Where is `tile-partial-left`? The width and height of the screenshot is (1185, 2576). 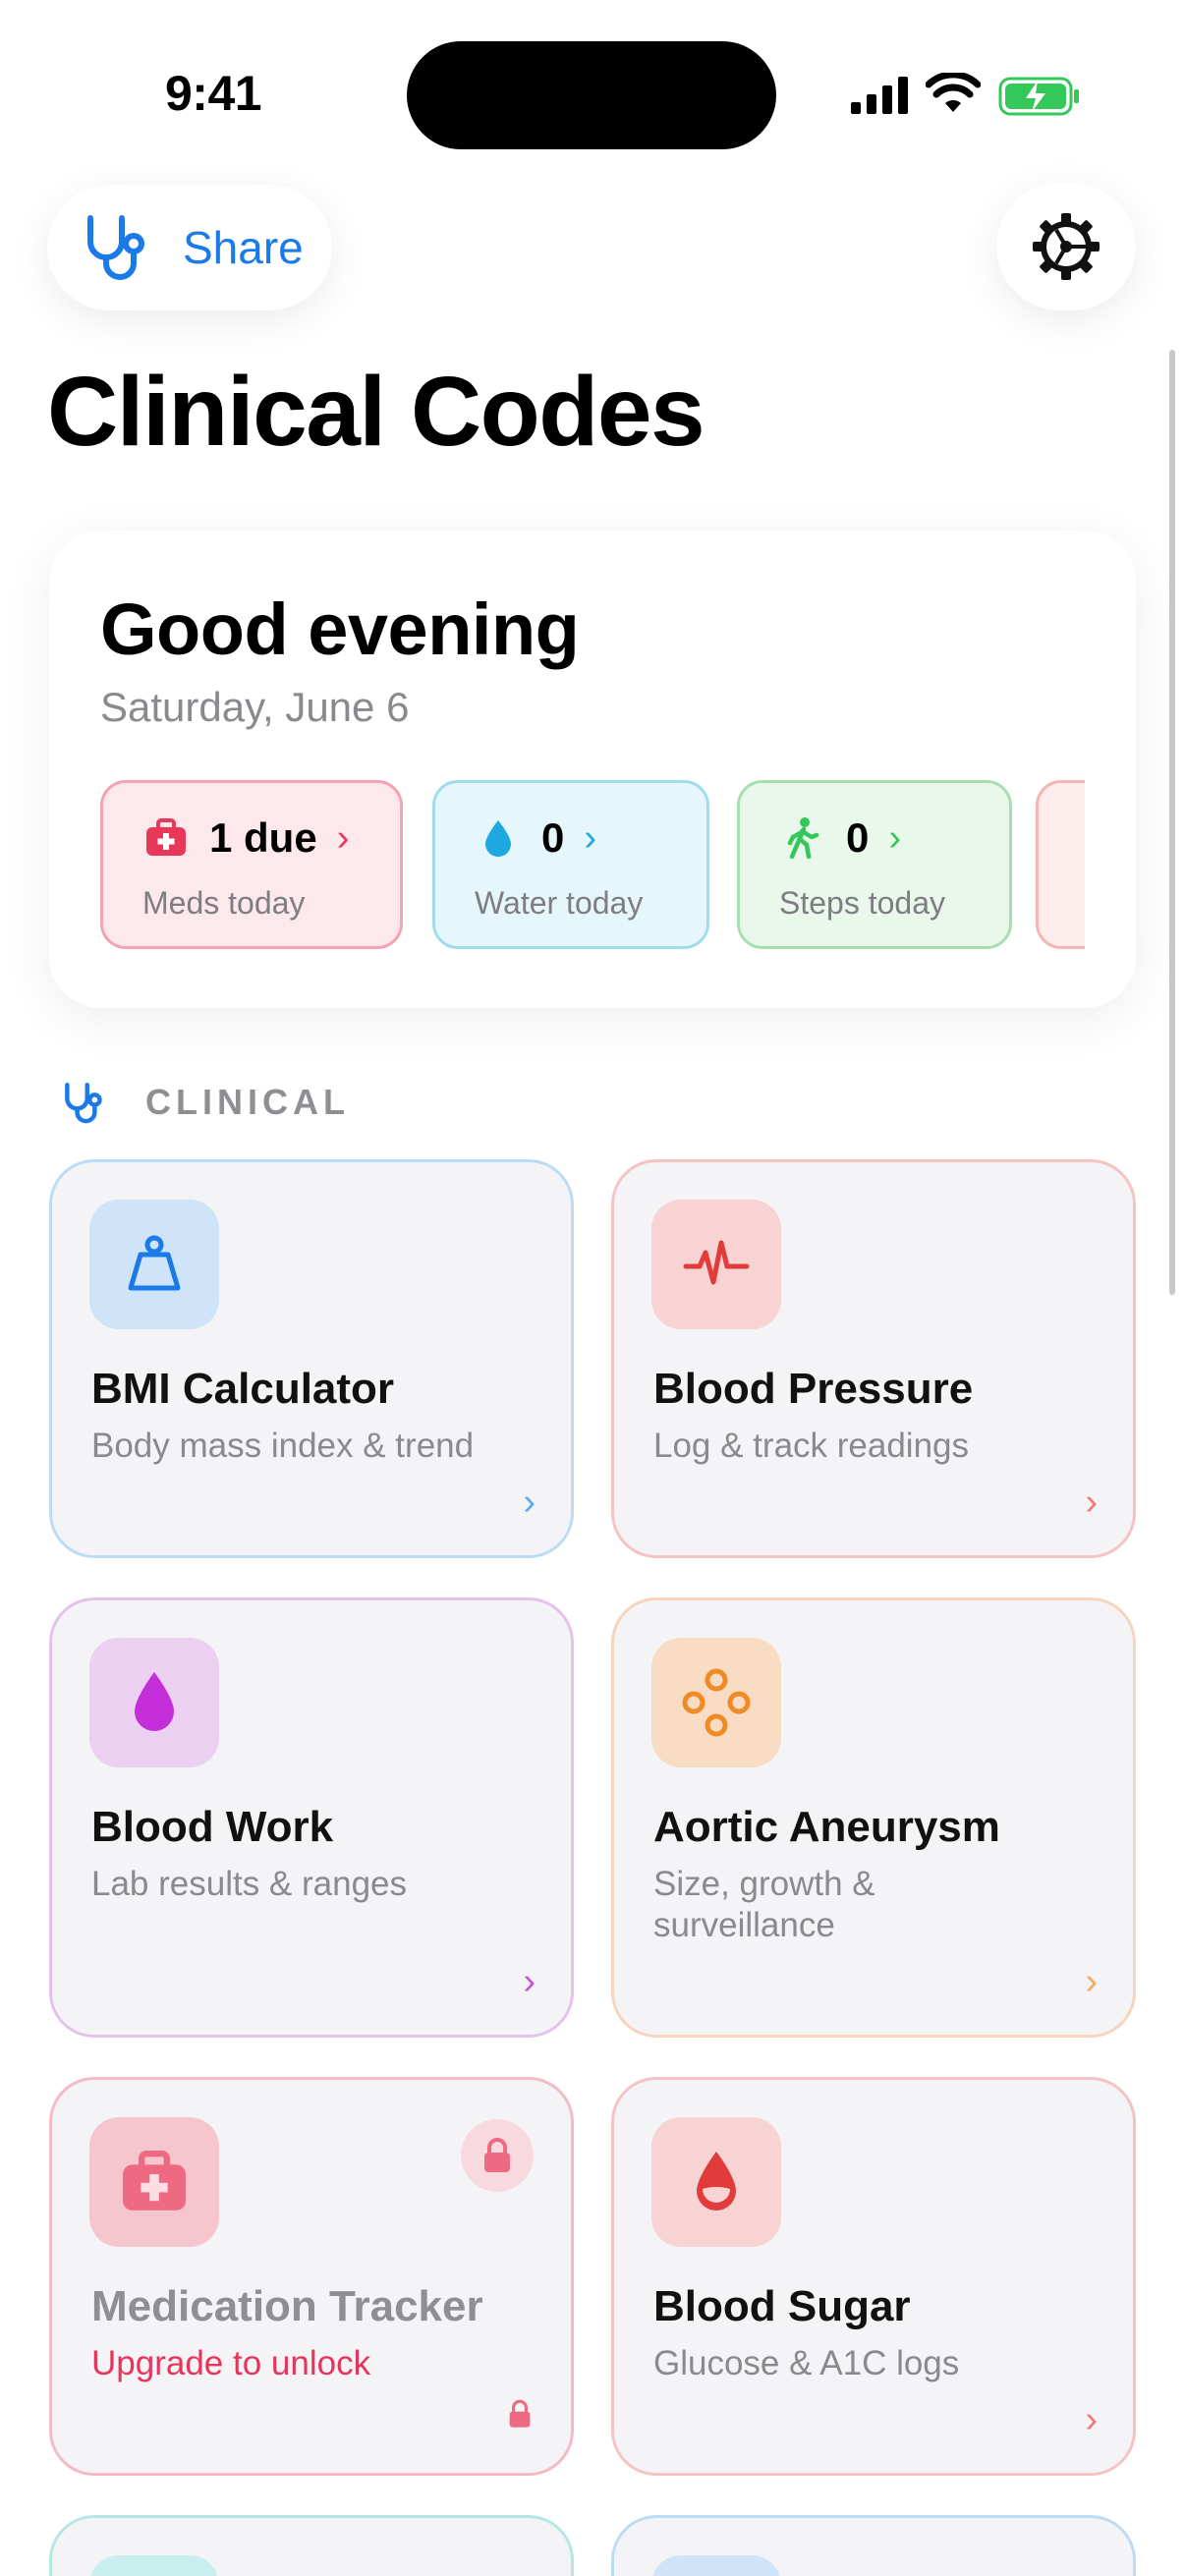
tile-partial-left is located at coordinates (312, 2545).